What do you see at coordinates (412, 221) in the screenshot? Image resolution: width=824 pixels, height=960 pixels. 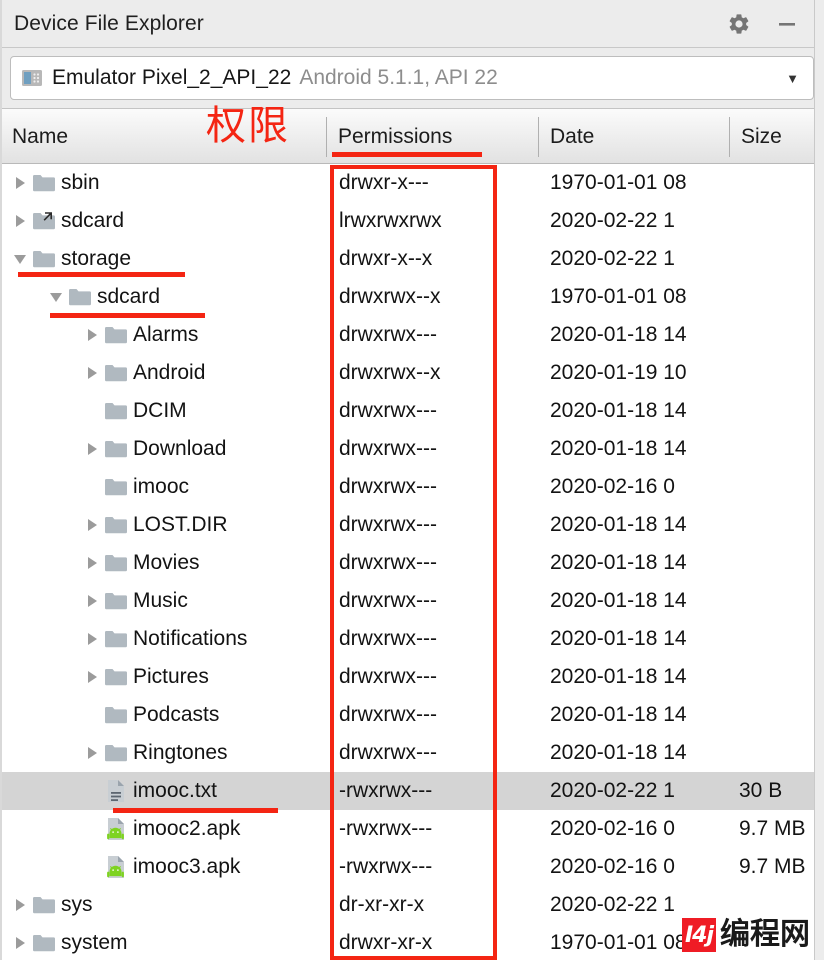 I see `table-row: sdcard lrwxrwxrwx 2020-02-22 1` at bounding box center [412, 221].